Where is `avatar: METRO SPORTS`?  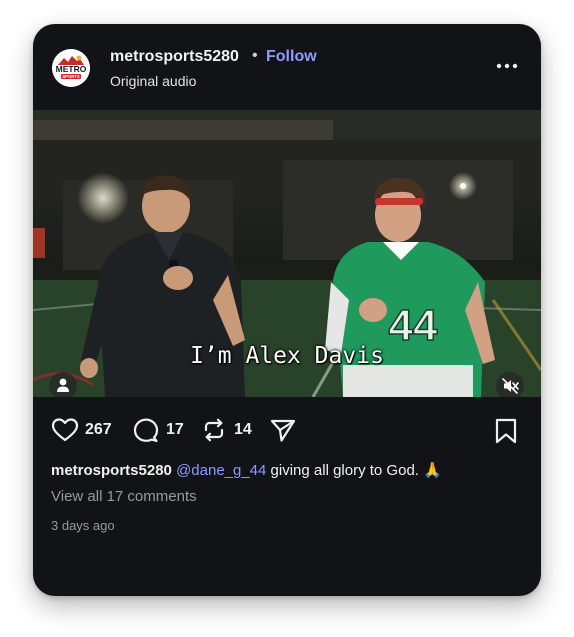
avatar: METRO SPORTS is located at coordinates (71, 68).